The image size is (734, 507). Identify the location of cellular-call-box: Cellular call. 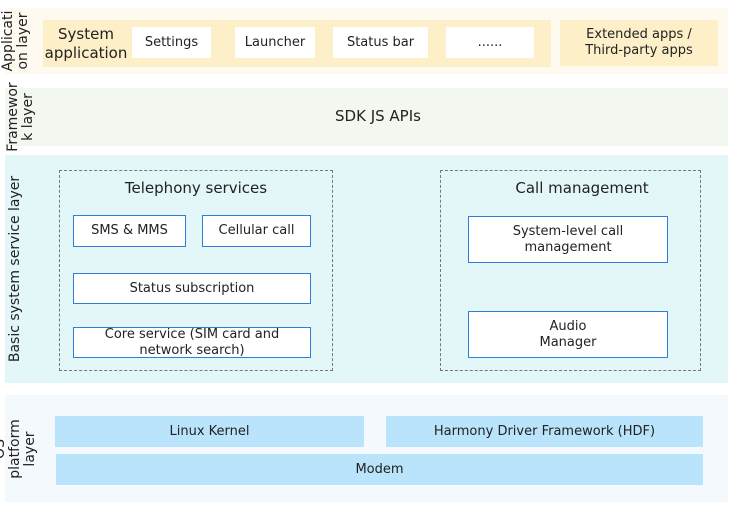
(256, 231).